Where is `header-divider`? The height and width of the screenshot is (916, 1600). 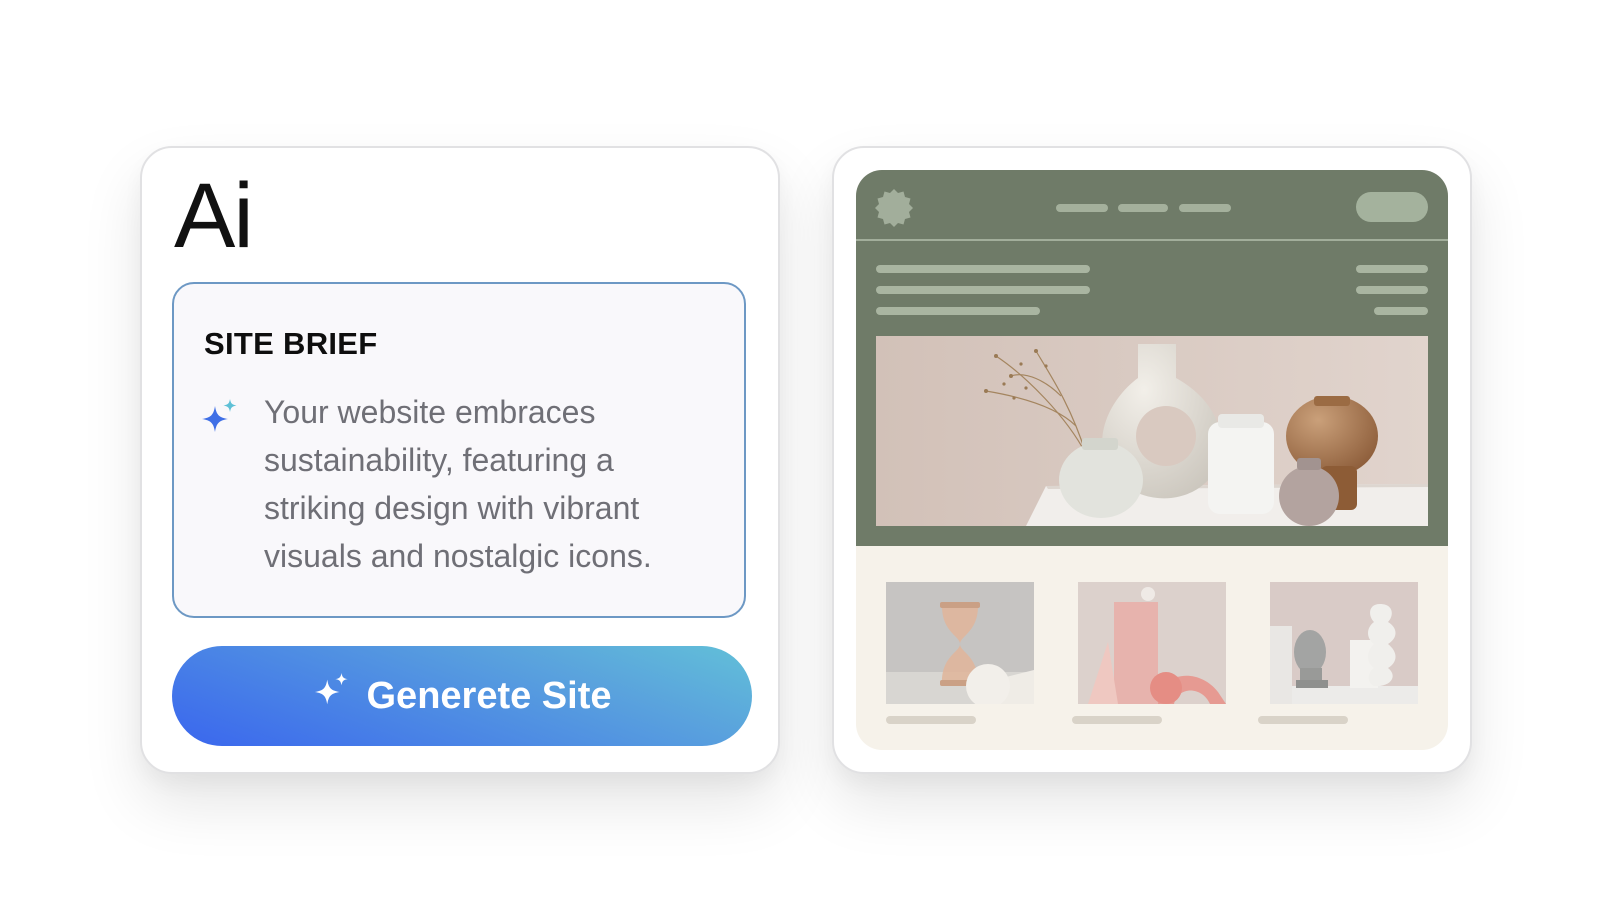
header-divider is located at coordinates (1152, 240).